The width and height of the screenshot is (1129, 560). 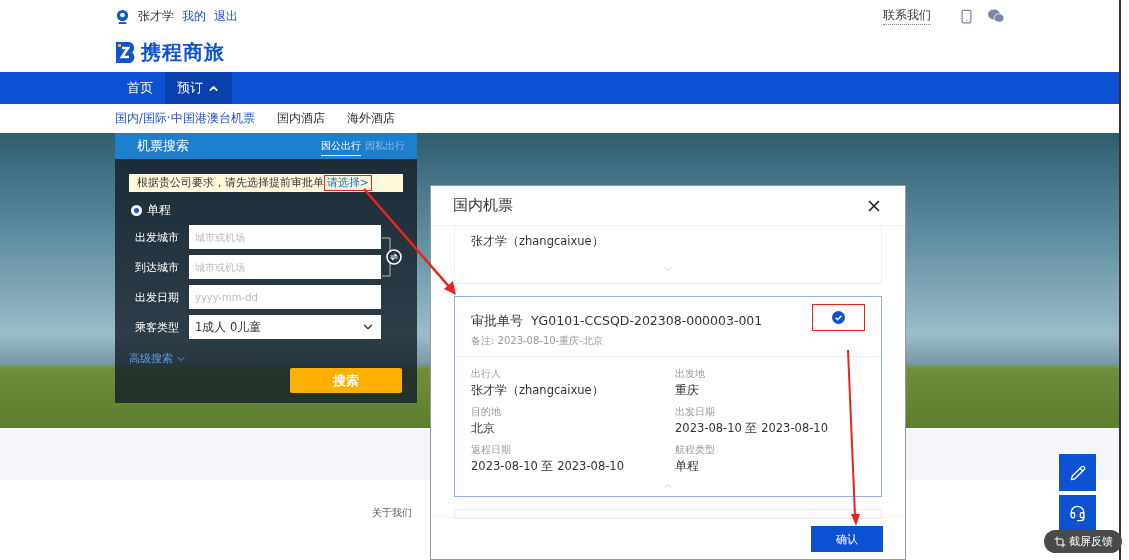 I want to click on passenger-select: 1成人 0儿童, so click(x=285, y=327).